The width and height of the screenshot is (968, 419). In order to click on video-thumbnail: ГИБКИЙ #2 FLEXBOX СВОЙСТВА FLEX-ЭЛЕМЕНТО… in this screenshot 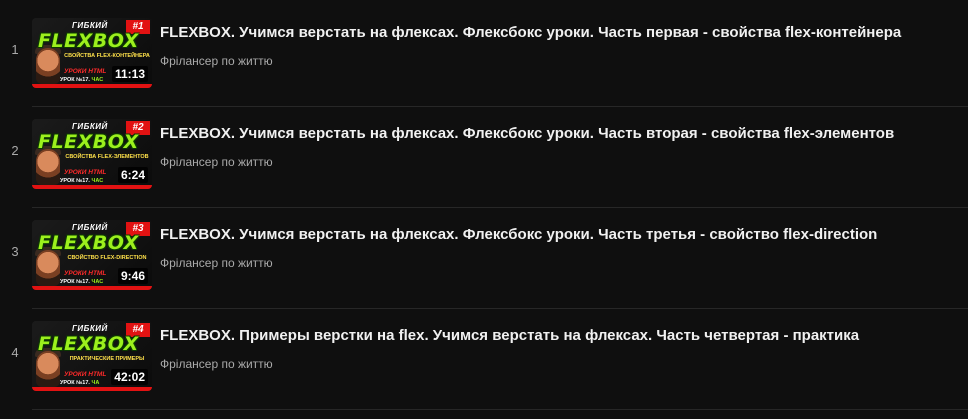, I will do `click(92, 154)`.